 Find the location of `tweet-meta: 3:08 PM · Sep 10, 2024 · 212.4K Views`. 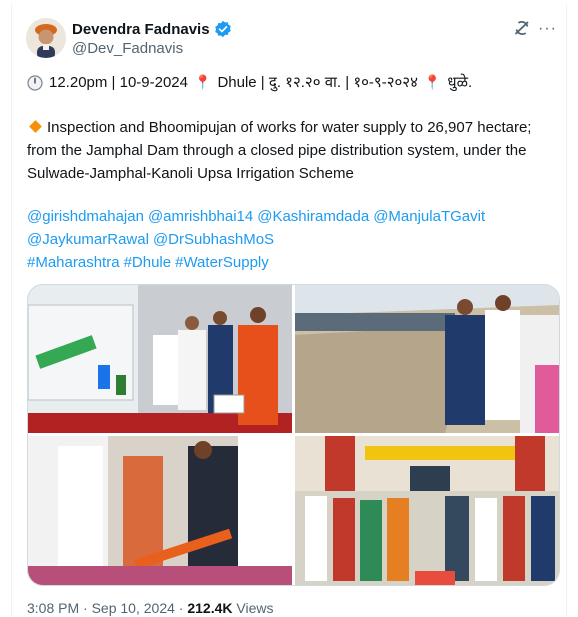

tweet-meta: 3:08 PM · Sep 10, 2024 · 212.4K Views is located at coordinates (150, 608).